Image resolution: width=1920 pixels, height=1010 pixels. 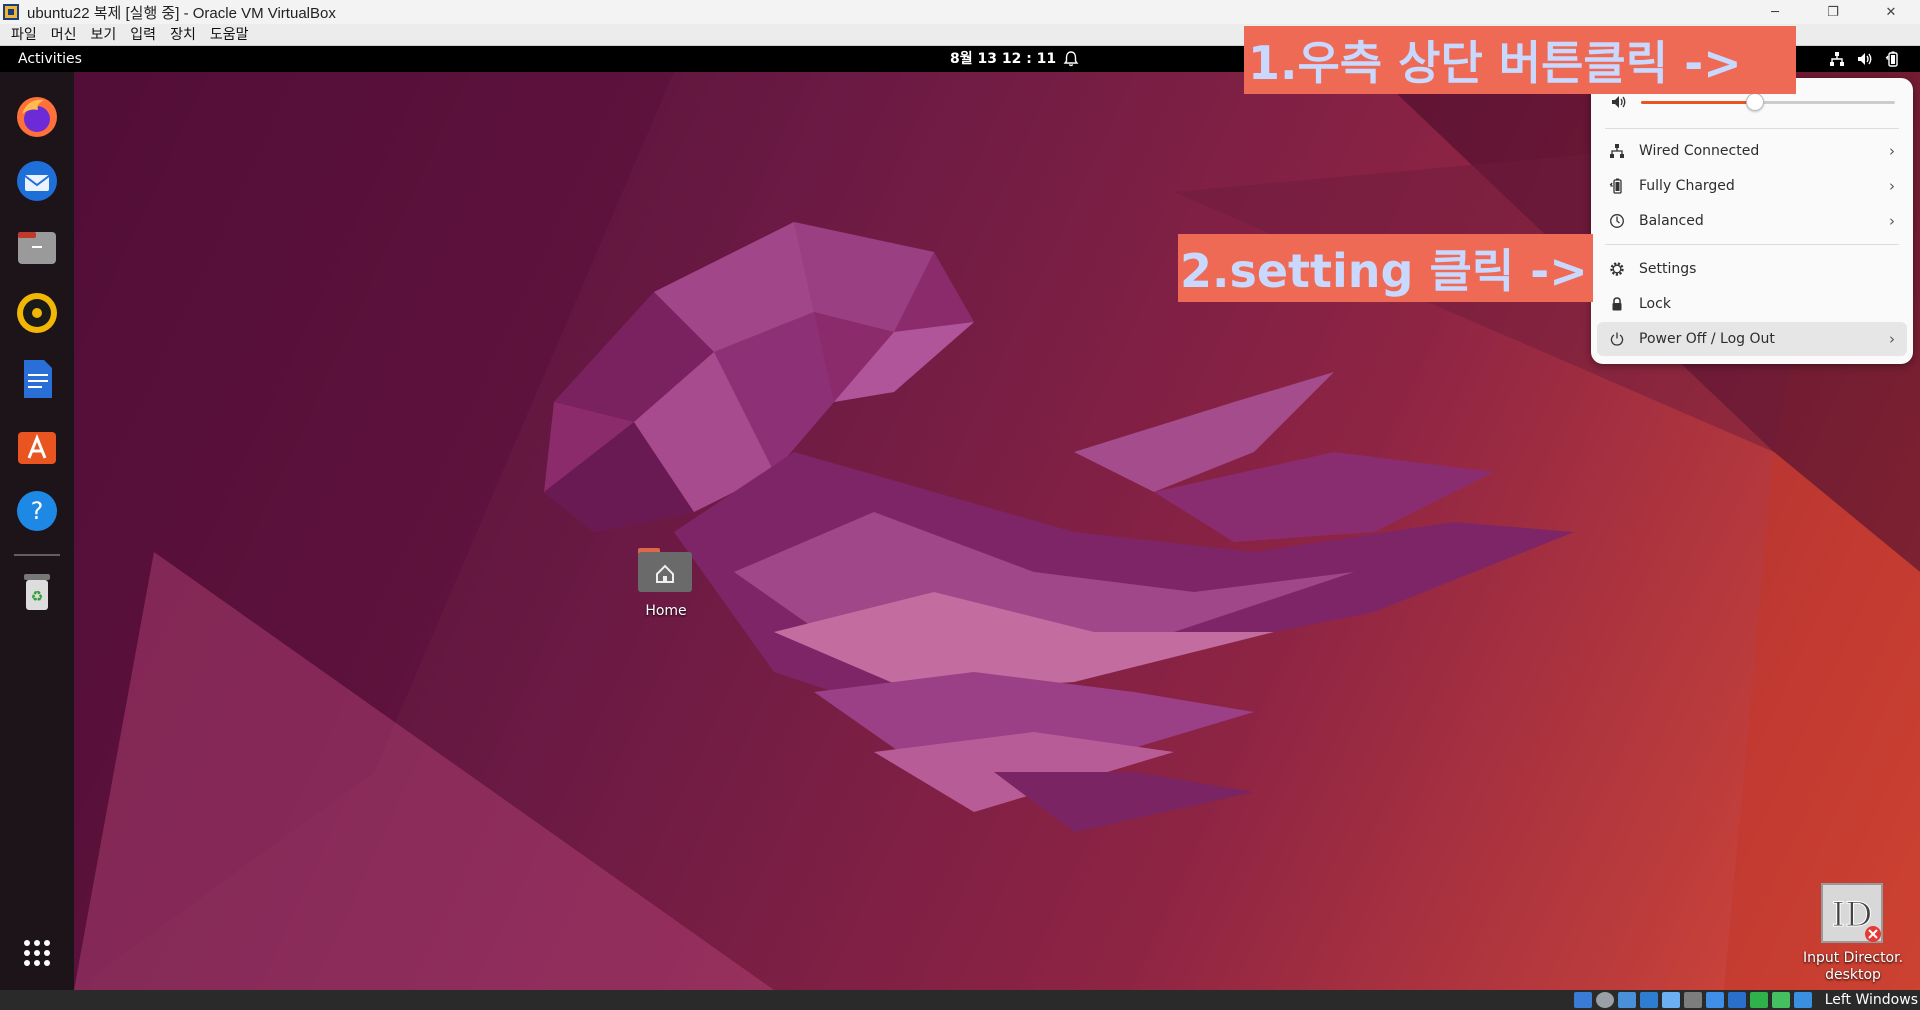 What do you see at coordinates (64, 35) in the screenshot?
I see `menu-machine: 머신` at bounding box center [64, 35].